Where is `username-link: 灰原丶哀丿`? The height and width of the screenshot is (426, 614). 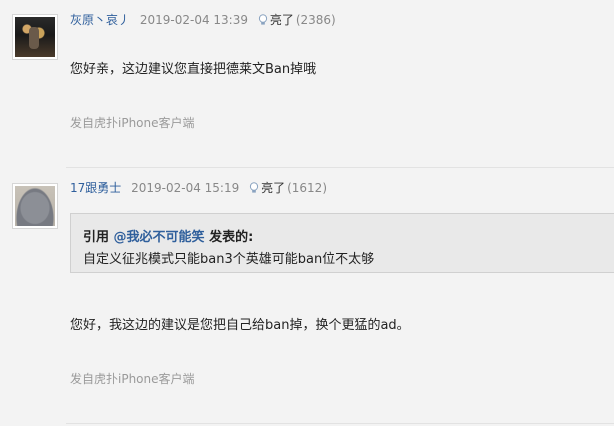 username-link: 灰原丶哀丿 is located at coordinates (100, 20).